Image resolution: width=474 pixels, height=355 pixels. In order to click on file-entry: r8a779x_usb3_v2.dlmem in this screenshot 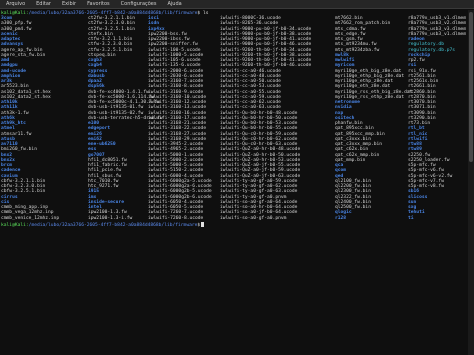, I will do `click(437, 24)`.